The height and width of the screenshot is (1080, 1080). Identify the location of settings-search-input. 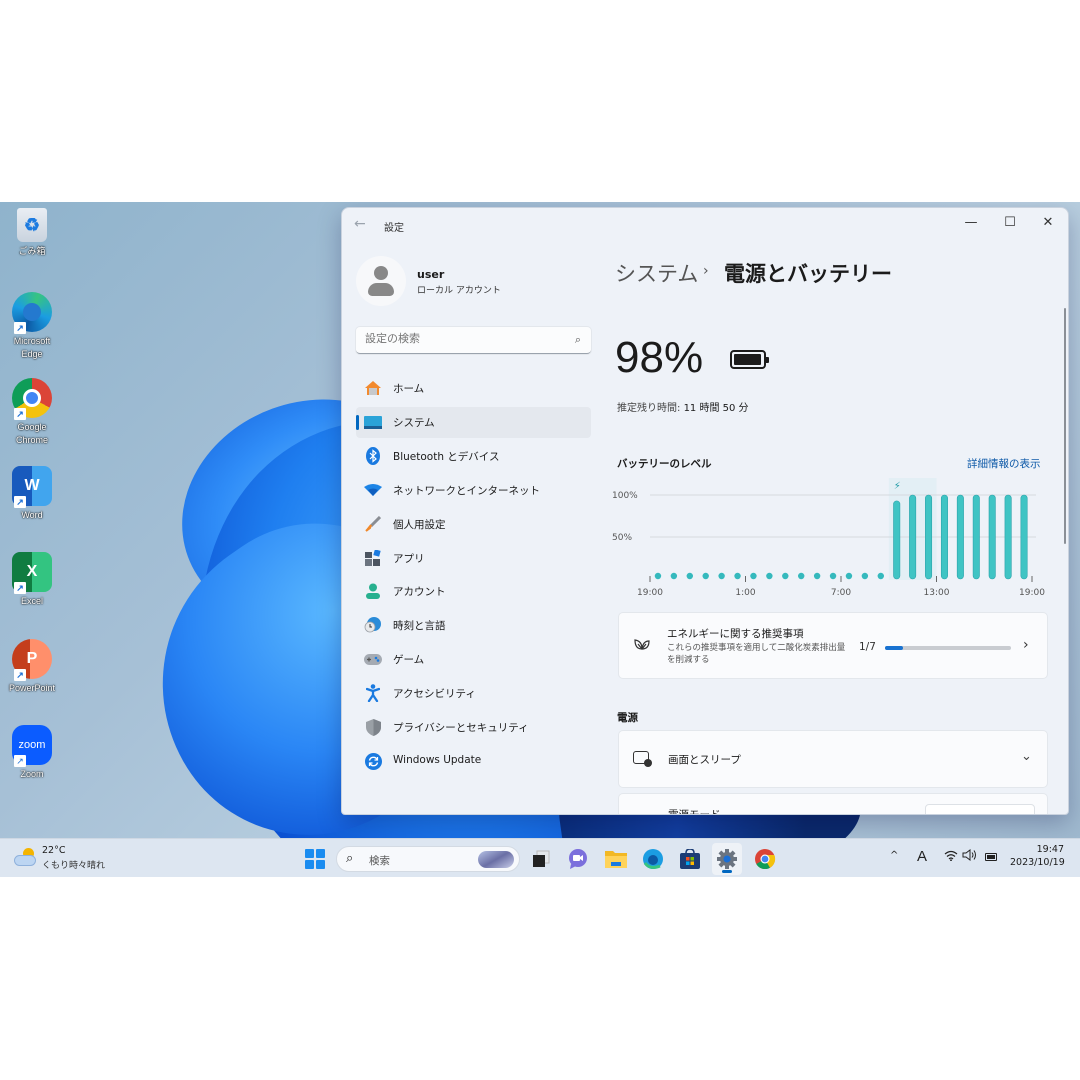
(460, 338).